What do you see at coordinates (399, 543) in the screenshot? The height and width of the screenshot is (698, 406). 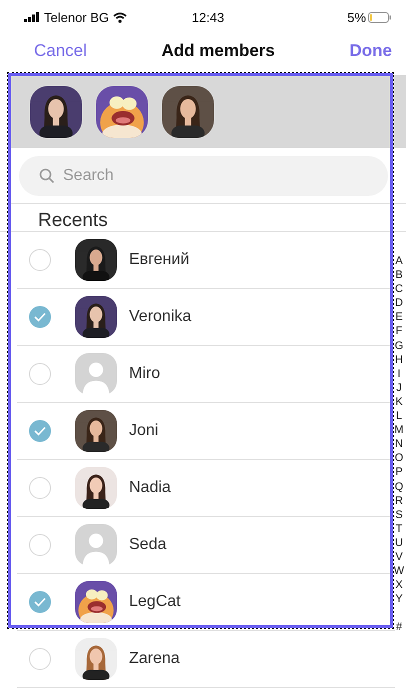 I see `index-letter: U` at bounding box center [399, 543].